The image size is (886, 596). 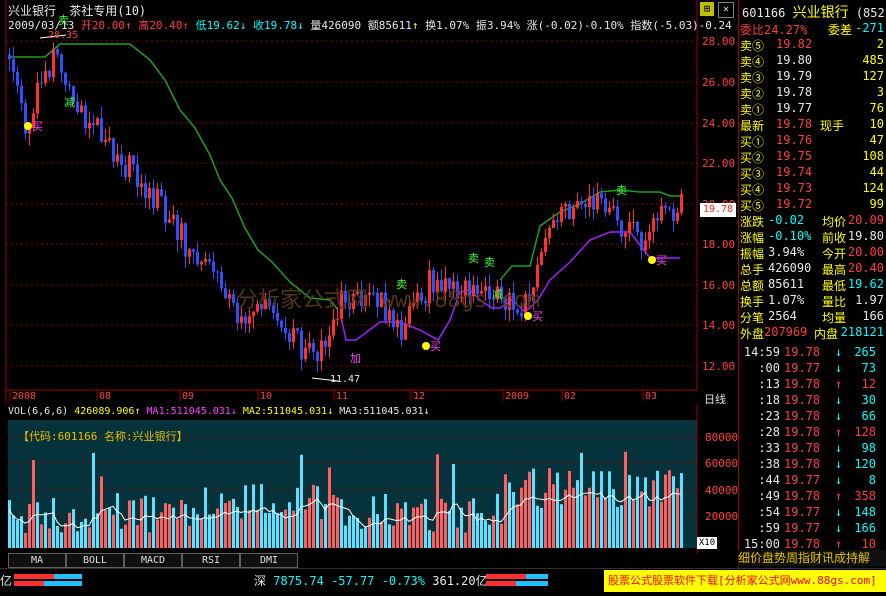 What do you see at coordinates (813, 189) in the screenshot?
I see `bid-row: 买④ 19.73 124` at bounding box center [813, 189].